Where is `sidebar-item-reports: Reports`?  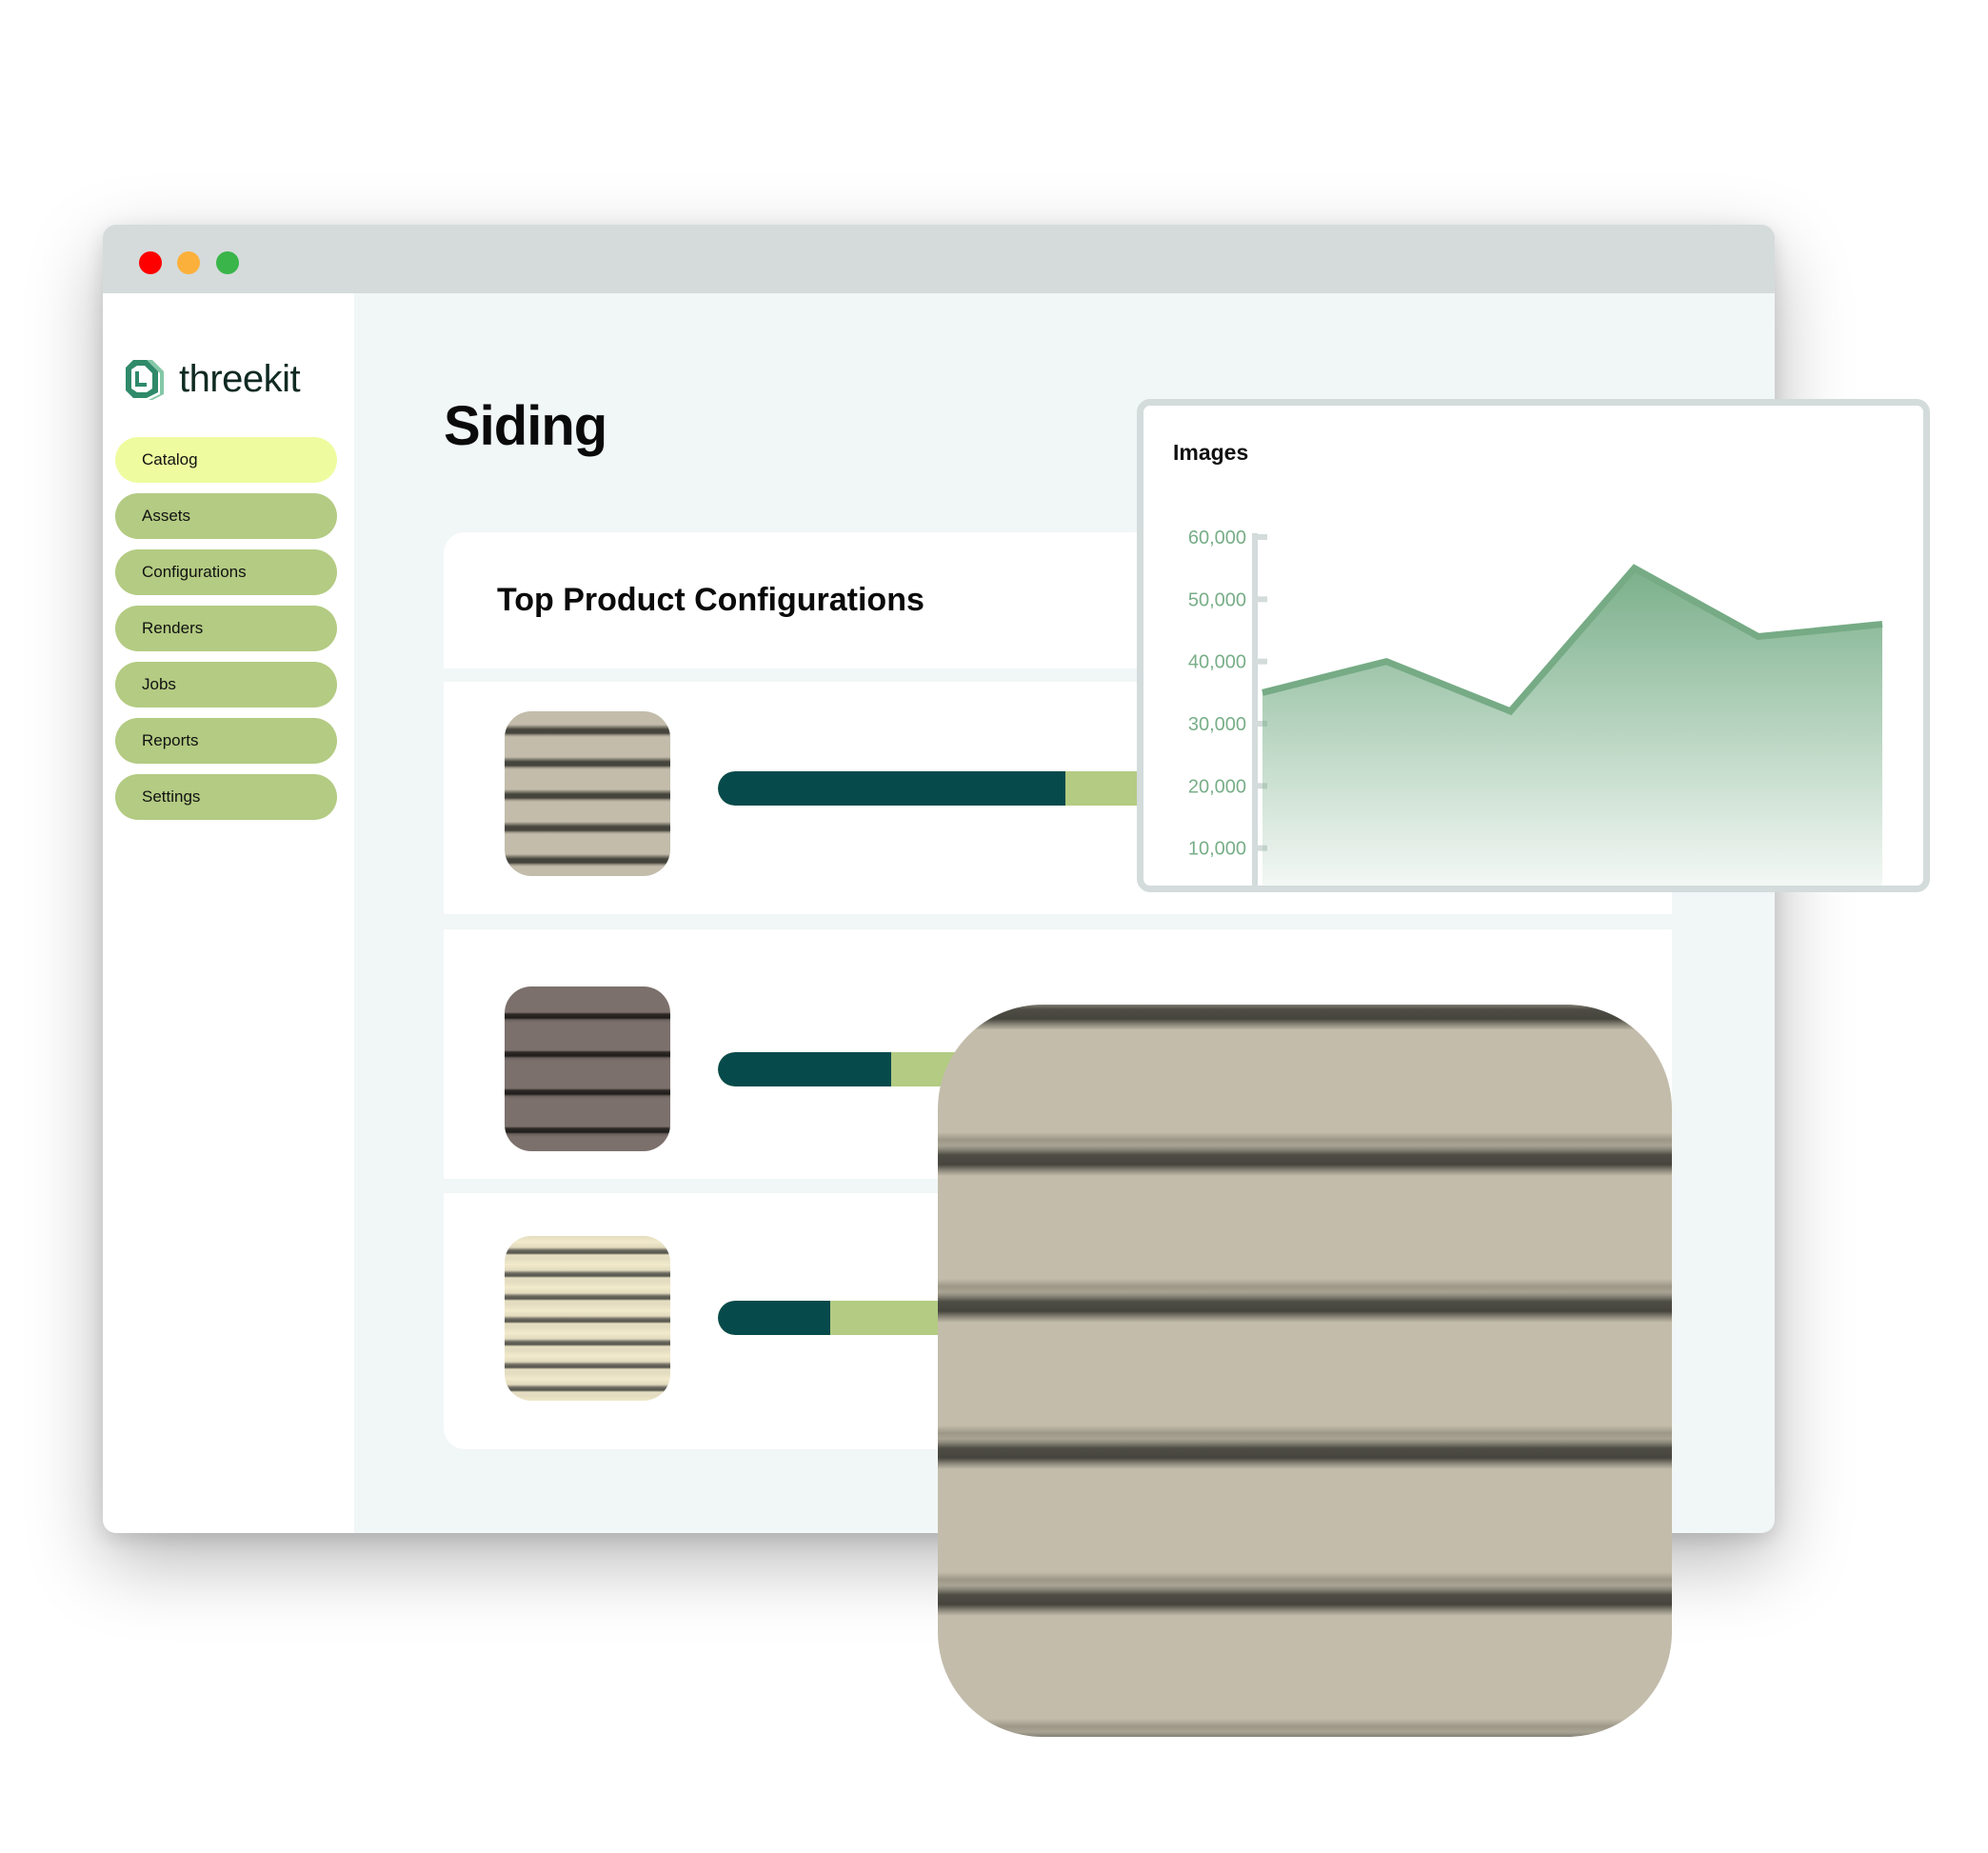
sidebar-item-reports: Reports is located at coordinates (226, 741).